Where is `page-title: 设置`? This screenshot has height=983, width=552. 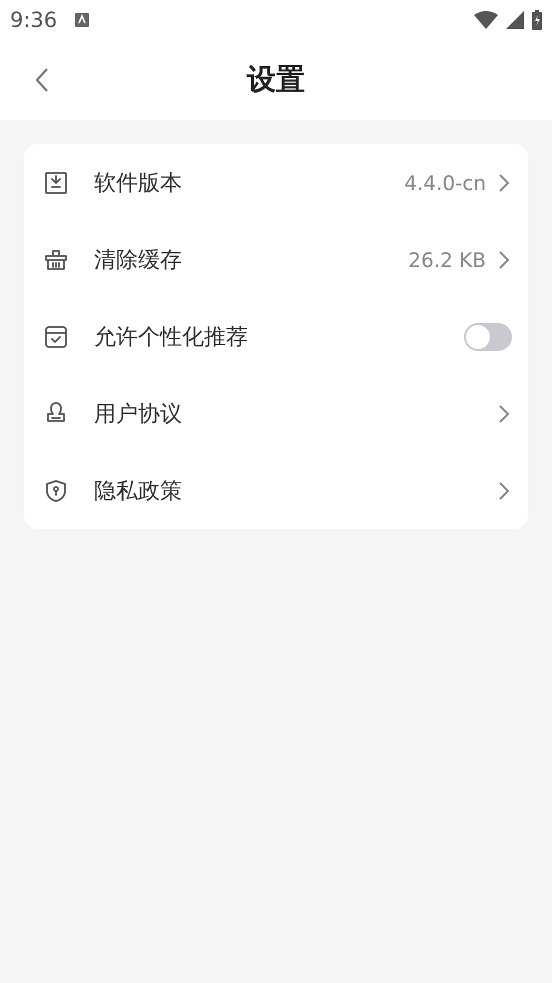 page-title: 设置 is located at coordinates (276, 79).